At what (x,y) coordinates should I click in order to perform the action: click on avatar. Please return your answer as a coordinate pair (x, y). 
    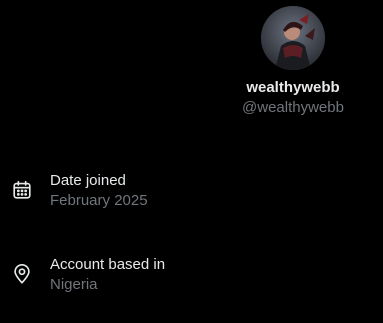
    Looking at the image, I should click on (293, 38).